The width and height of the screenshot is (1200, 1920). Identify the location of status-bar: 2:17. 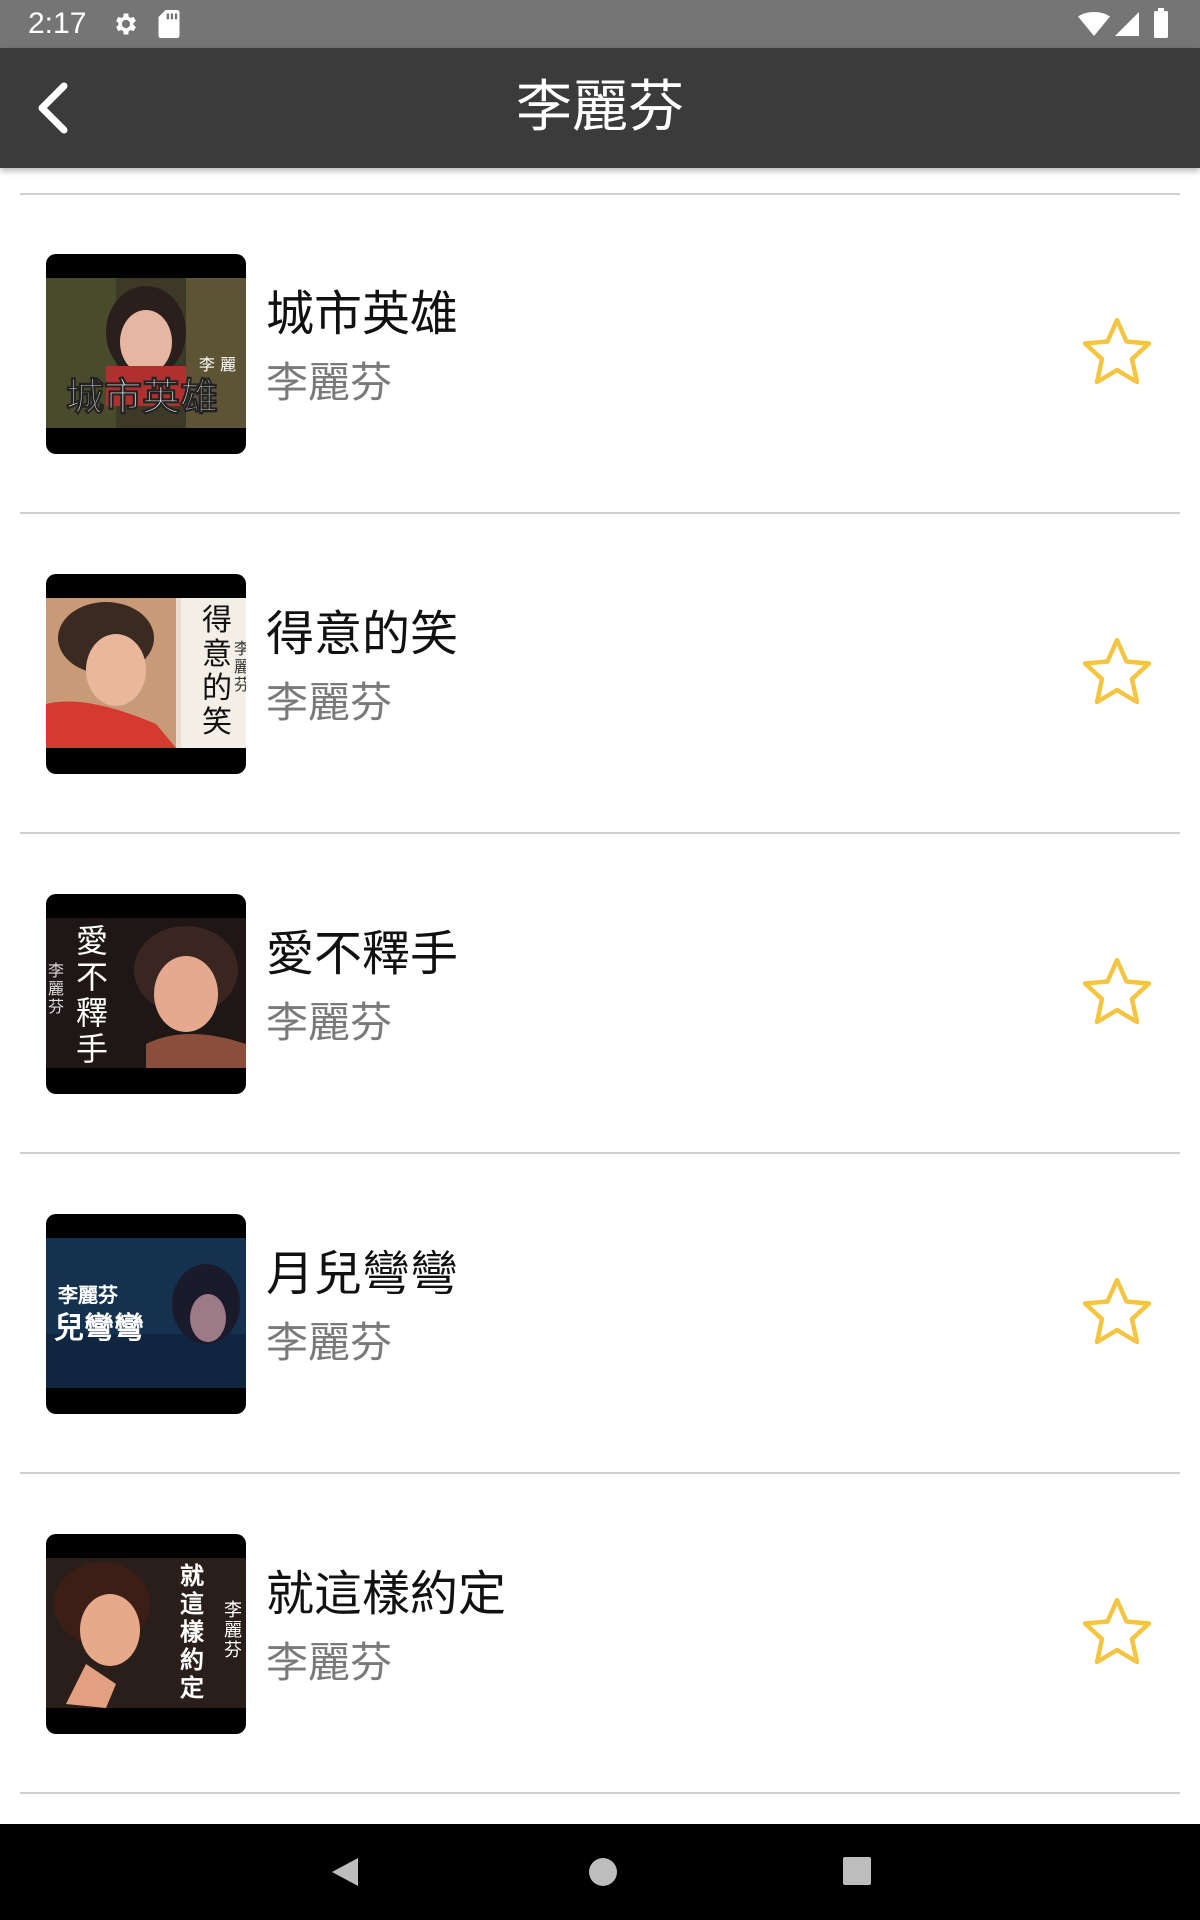
(600, 24).